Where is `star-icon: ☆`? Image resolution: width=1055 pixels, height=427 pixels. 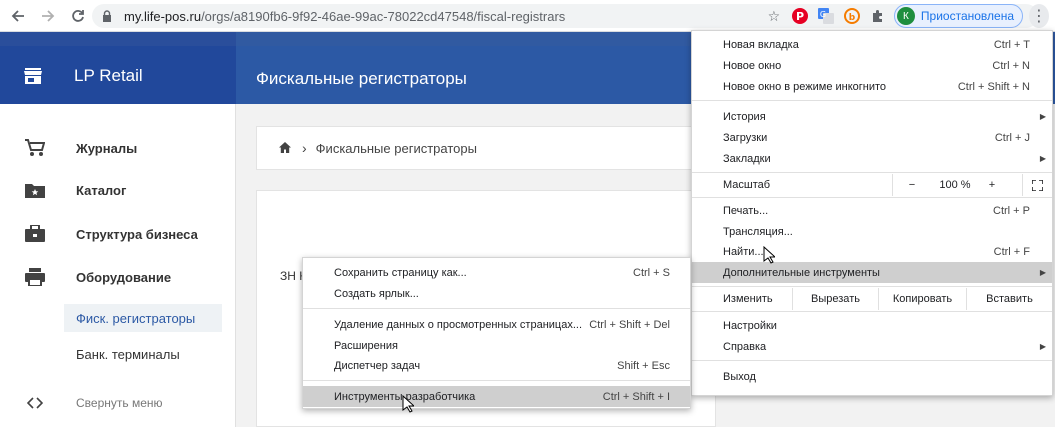 star-icon: ☆ is located at coordinates (774, 16).